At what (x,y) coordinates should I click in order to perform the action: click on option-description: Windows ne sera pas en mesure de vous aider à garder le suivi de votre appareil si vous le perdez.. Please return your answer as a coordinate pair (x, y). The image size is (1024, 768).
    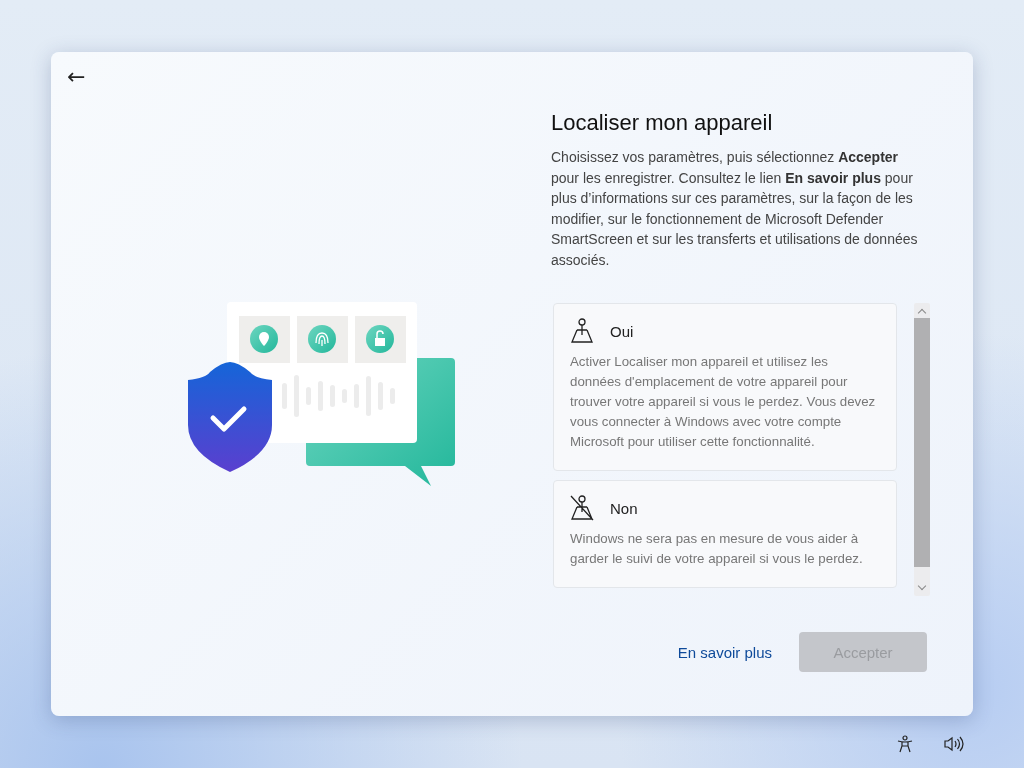
    Looking at the image, I should click on (717, 549).